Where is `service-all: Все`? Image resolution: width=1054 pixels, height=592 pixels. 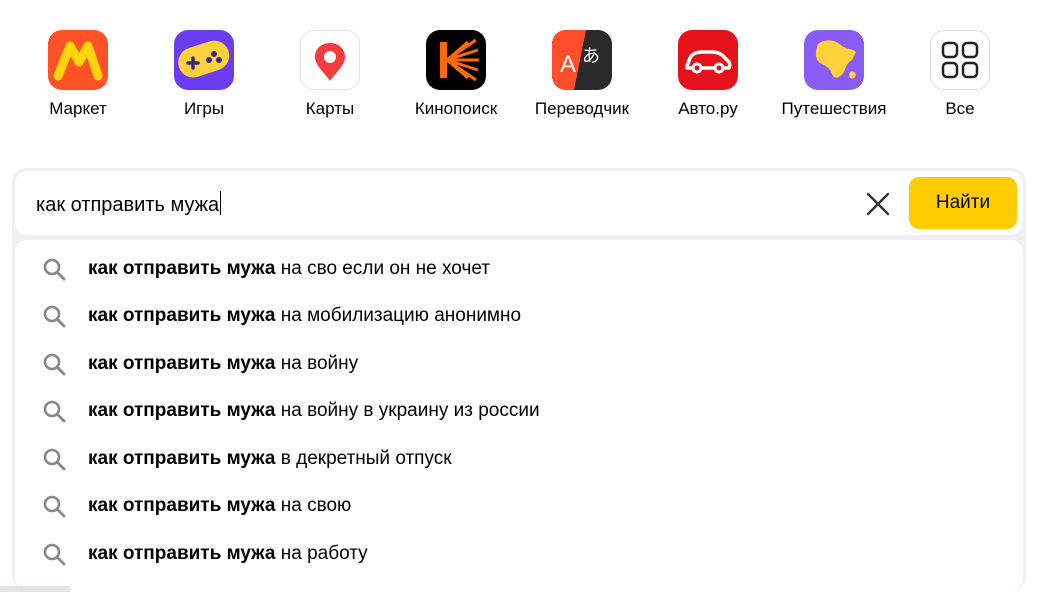 service-all: Все is located at coordinates (960, 74).